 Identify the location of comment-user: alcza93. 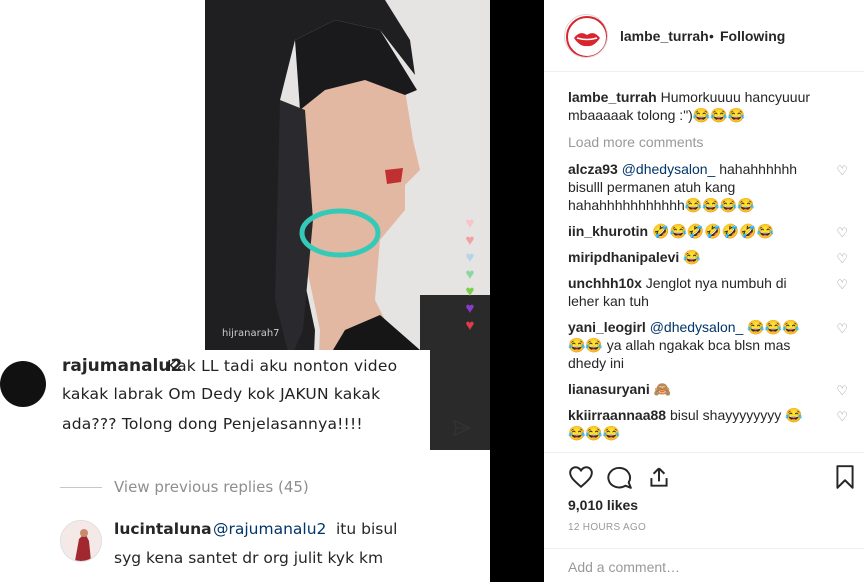
(593, 169).